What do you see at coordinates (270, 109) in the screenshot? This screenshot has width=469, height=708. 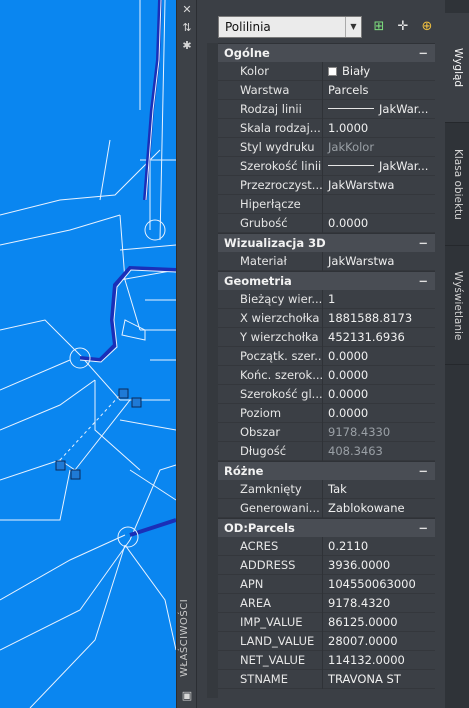 I see `property-name: Rodzaj linii` at bounding box center [270, 109].